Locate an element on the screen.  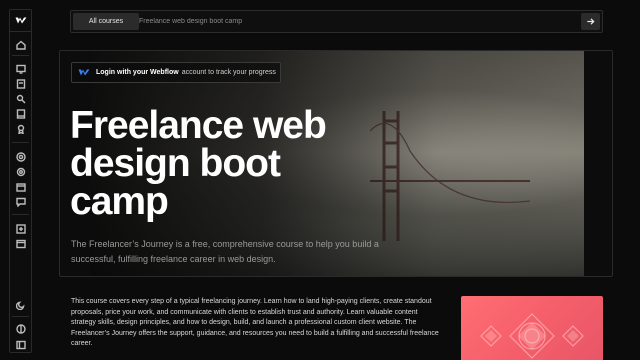
tools-icon is located at coordinates (20, 98).